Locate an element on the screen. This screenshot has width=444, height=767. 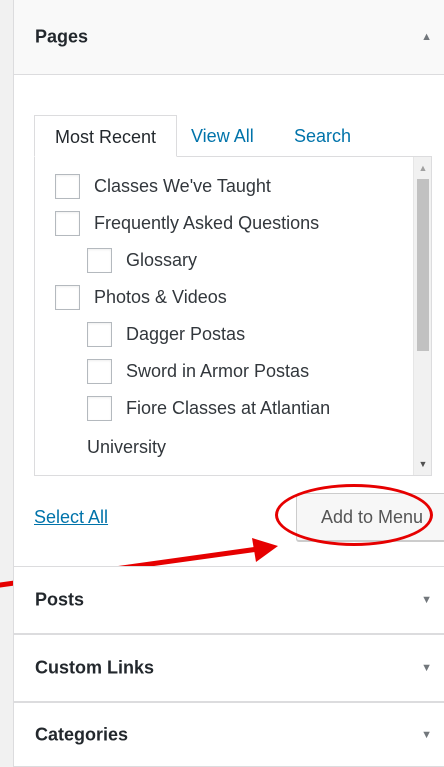
page-label: Photos & Videos is located at coordinates (160, 297).